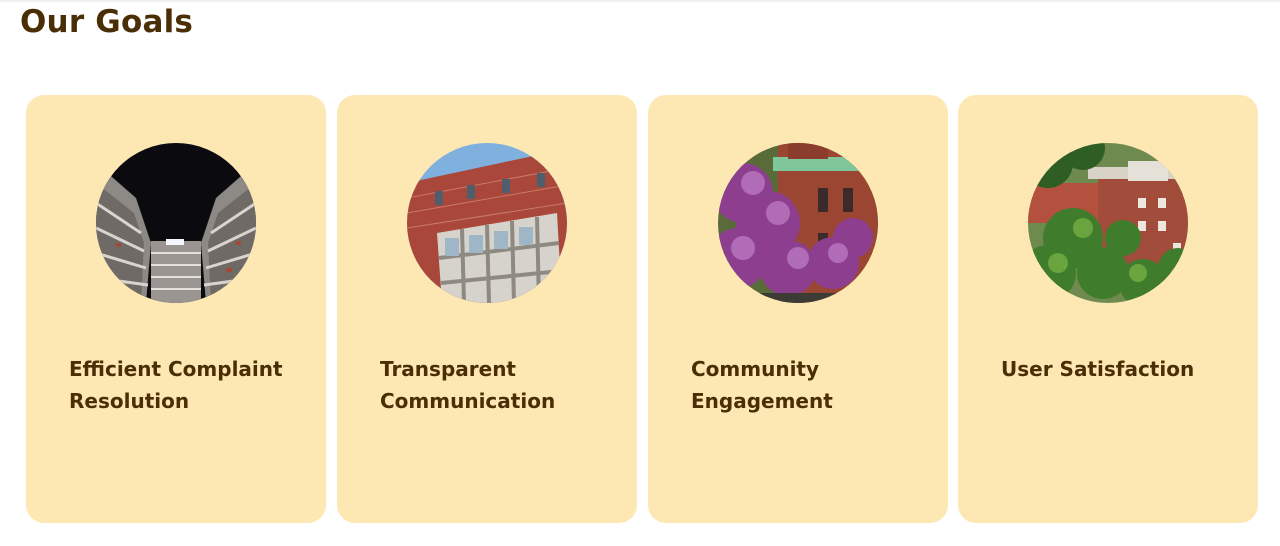 This screenshot has width=1280, height=546. Describe the element at coordinates (798, 223) in the screenshot. I see `goal-image-purple-trees` at that location.